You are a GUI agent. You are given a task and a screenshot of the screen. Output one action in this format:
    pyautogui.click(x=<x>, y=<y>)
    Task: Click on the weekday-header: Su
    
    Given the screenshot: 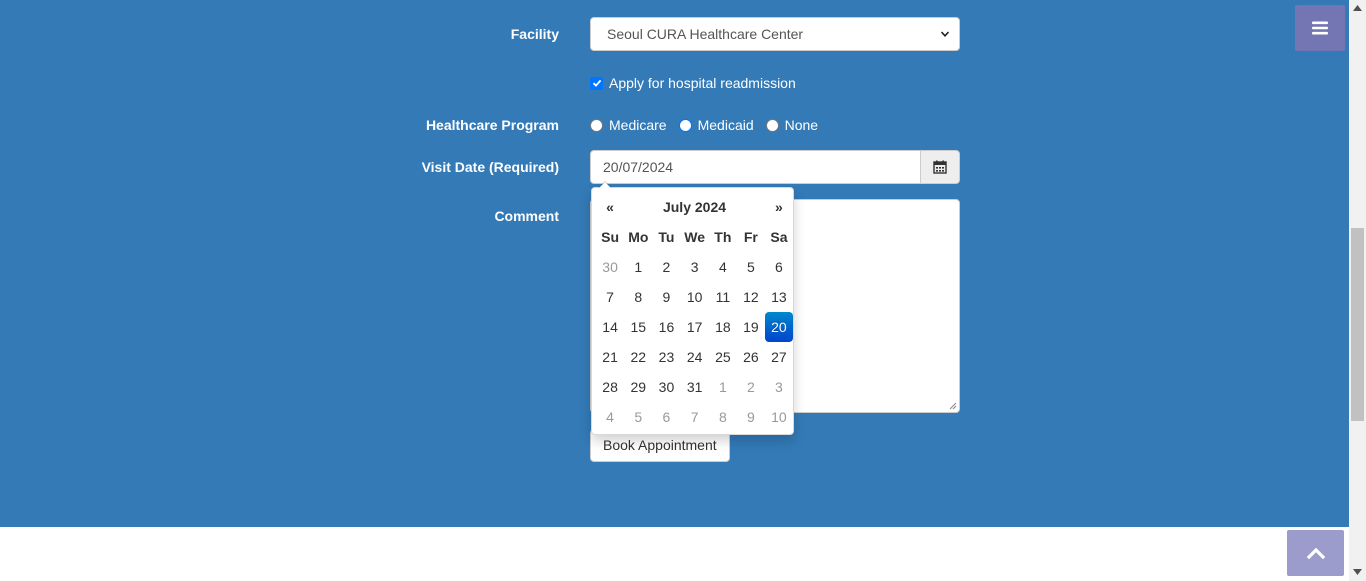 What is the action you would take?
    pyautogui.click(x=610, y=237)
    